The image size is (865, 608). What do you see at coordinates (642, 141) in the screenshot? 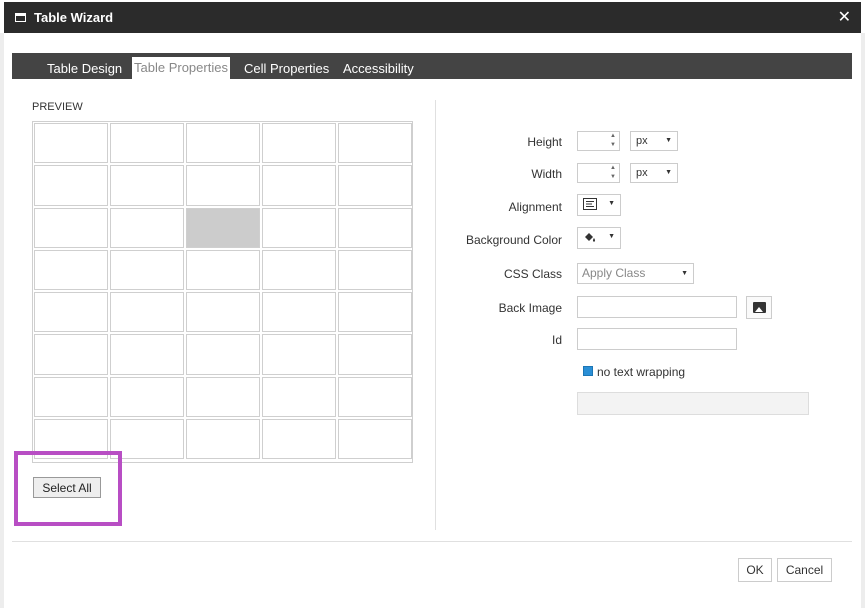
I see `height-unit-value: px` at bounding box center [642, 141].